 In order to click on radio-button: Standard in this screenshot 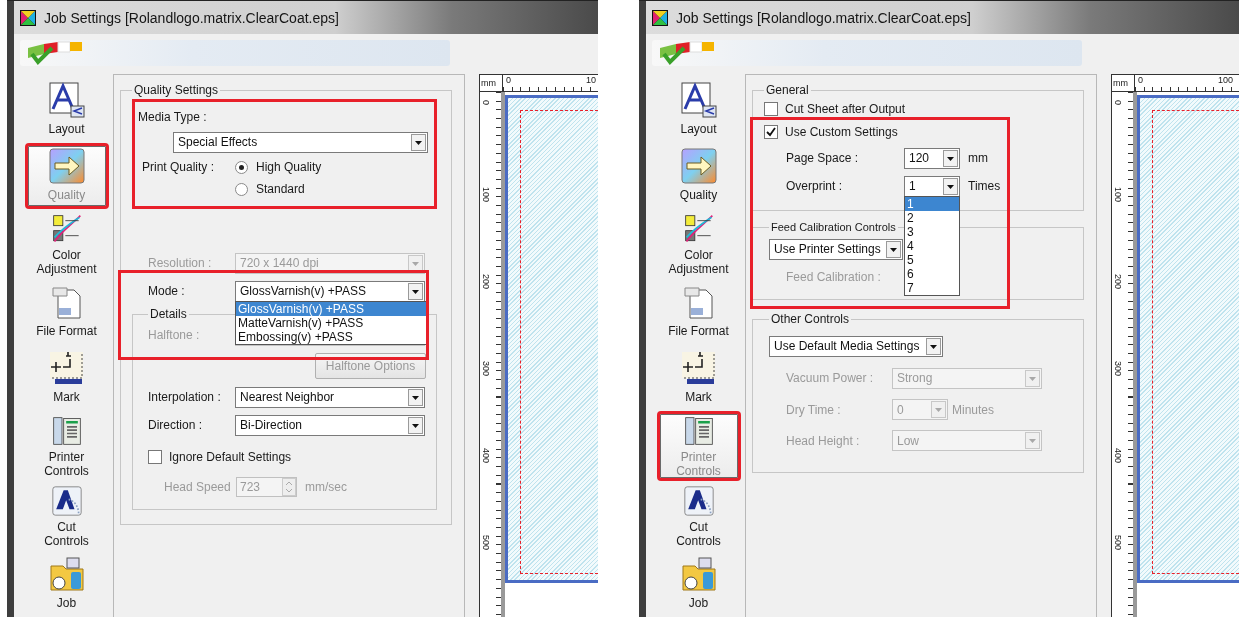, I will do `click(270, 189)`.